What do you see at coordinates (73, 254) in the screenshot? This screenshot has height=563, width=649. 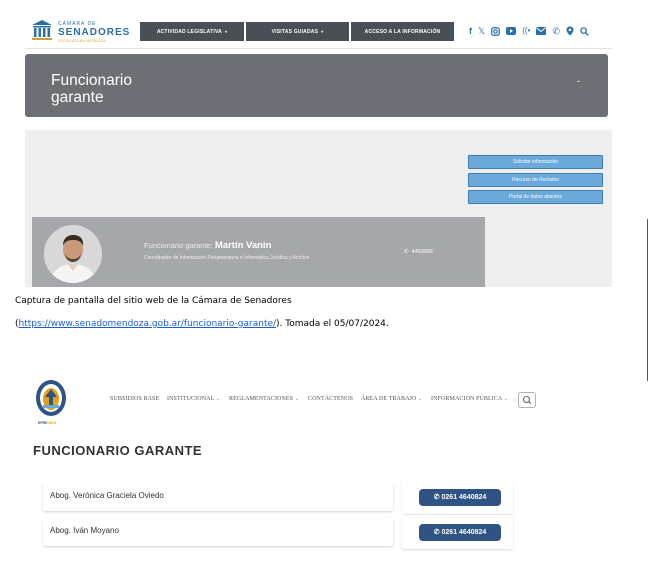 I see `avatar` at bounding box center [73, 254].